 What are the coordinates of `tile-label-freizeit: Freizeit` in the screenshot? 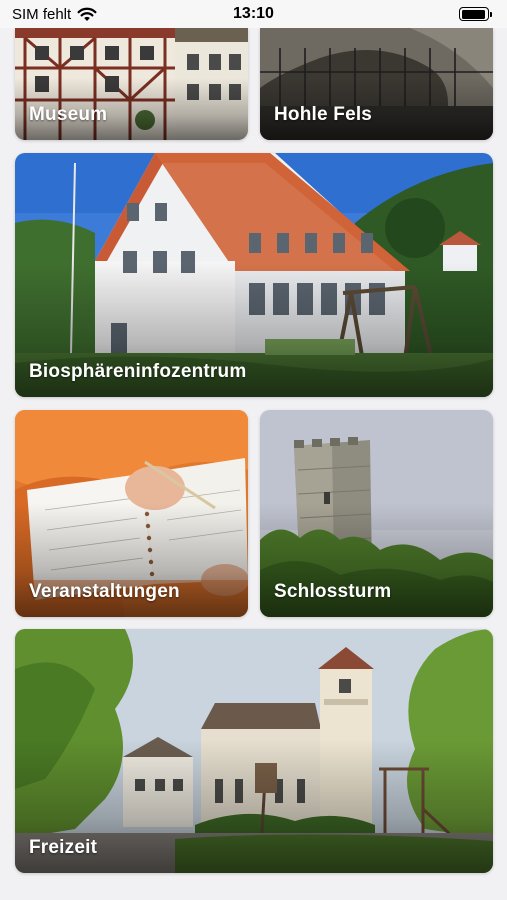 It's located at (63, 847).